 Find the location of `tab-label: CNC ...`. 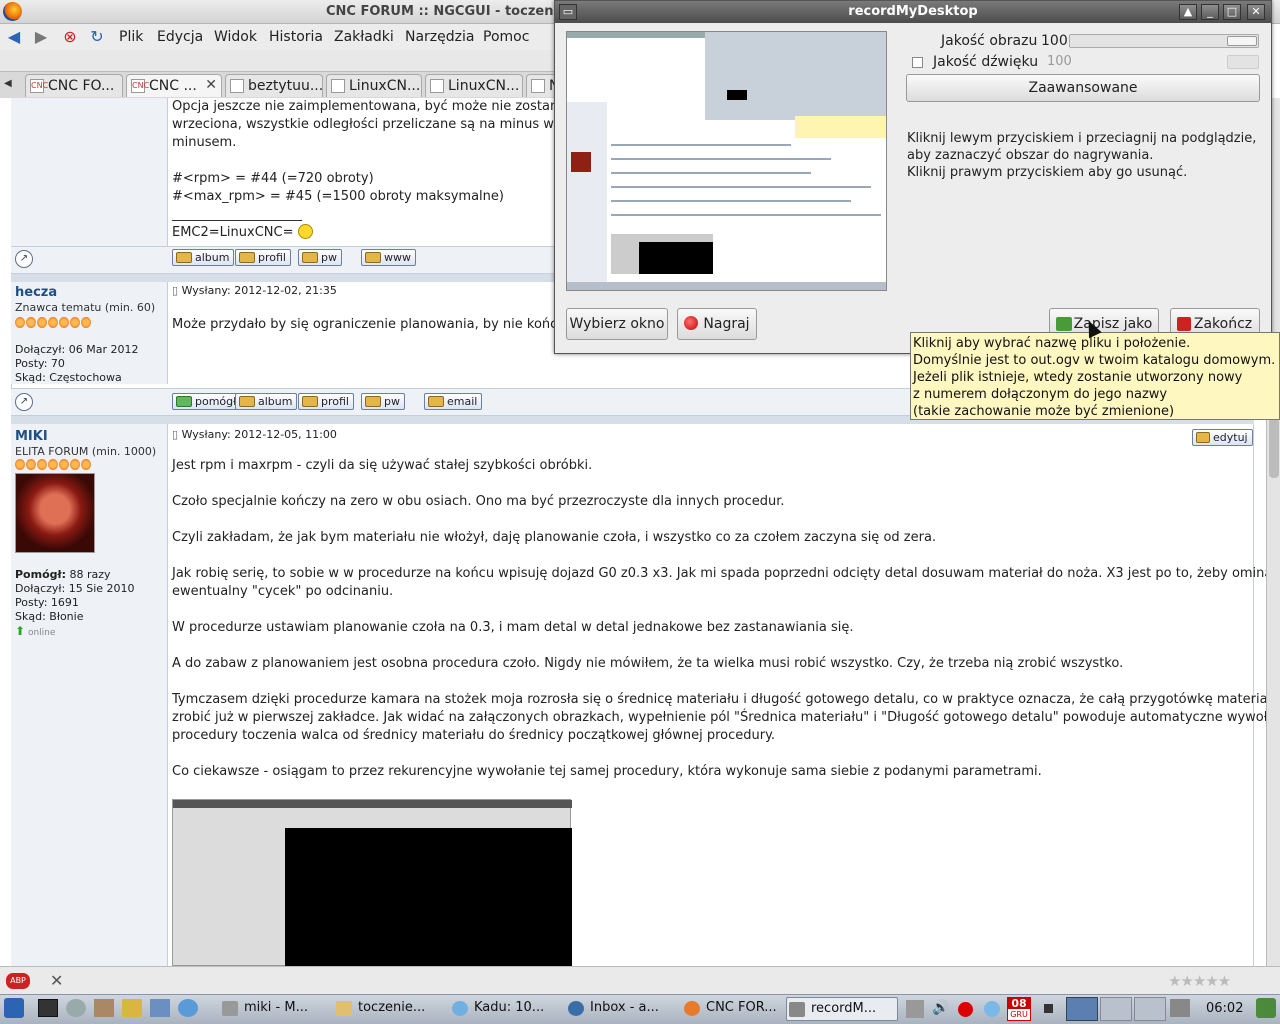

tab-label: CNC ... is located at coordinates (173, 86).